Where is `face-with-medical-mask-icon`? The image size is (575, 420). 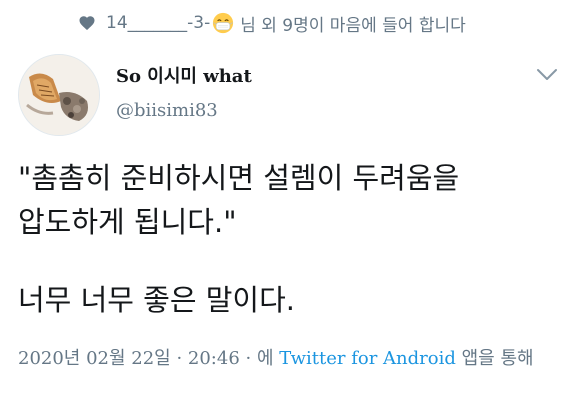 face-with-medical-mask-icon is located at coordinates (223, 23).